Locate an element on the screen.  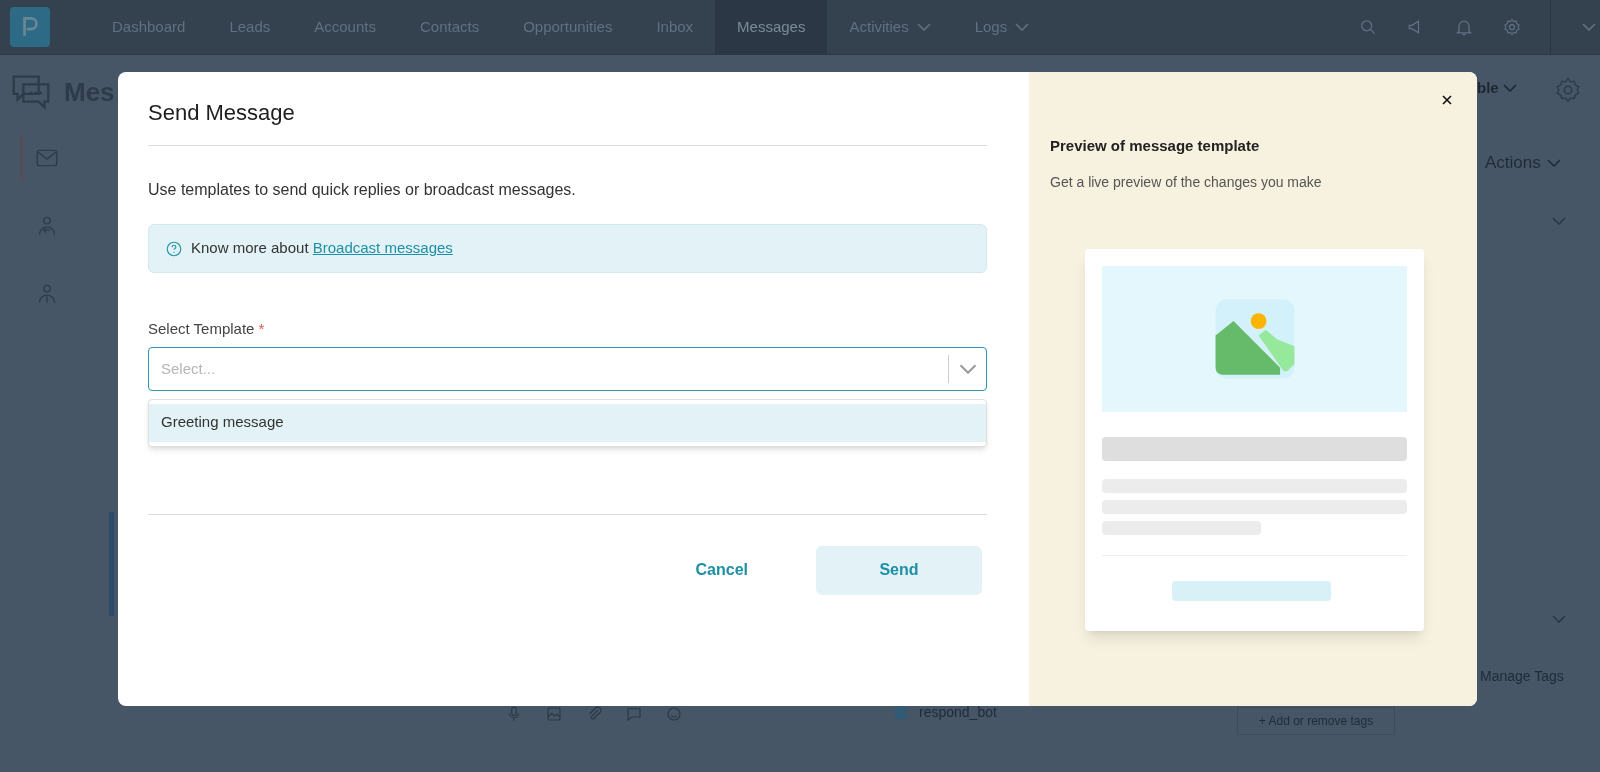
dialog-description: Use templates to send quick replies or broadcast messages. is located at coordinates (362, 190).